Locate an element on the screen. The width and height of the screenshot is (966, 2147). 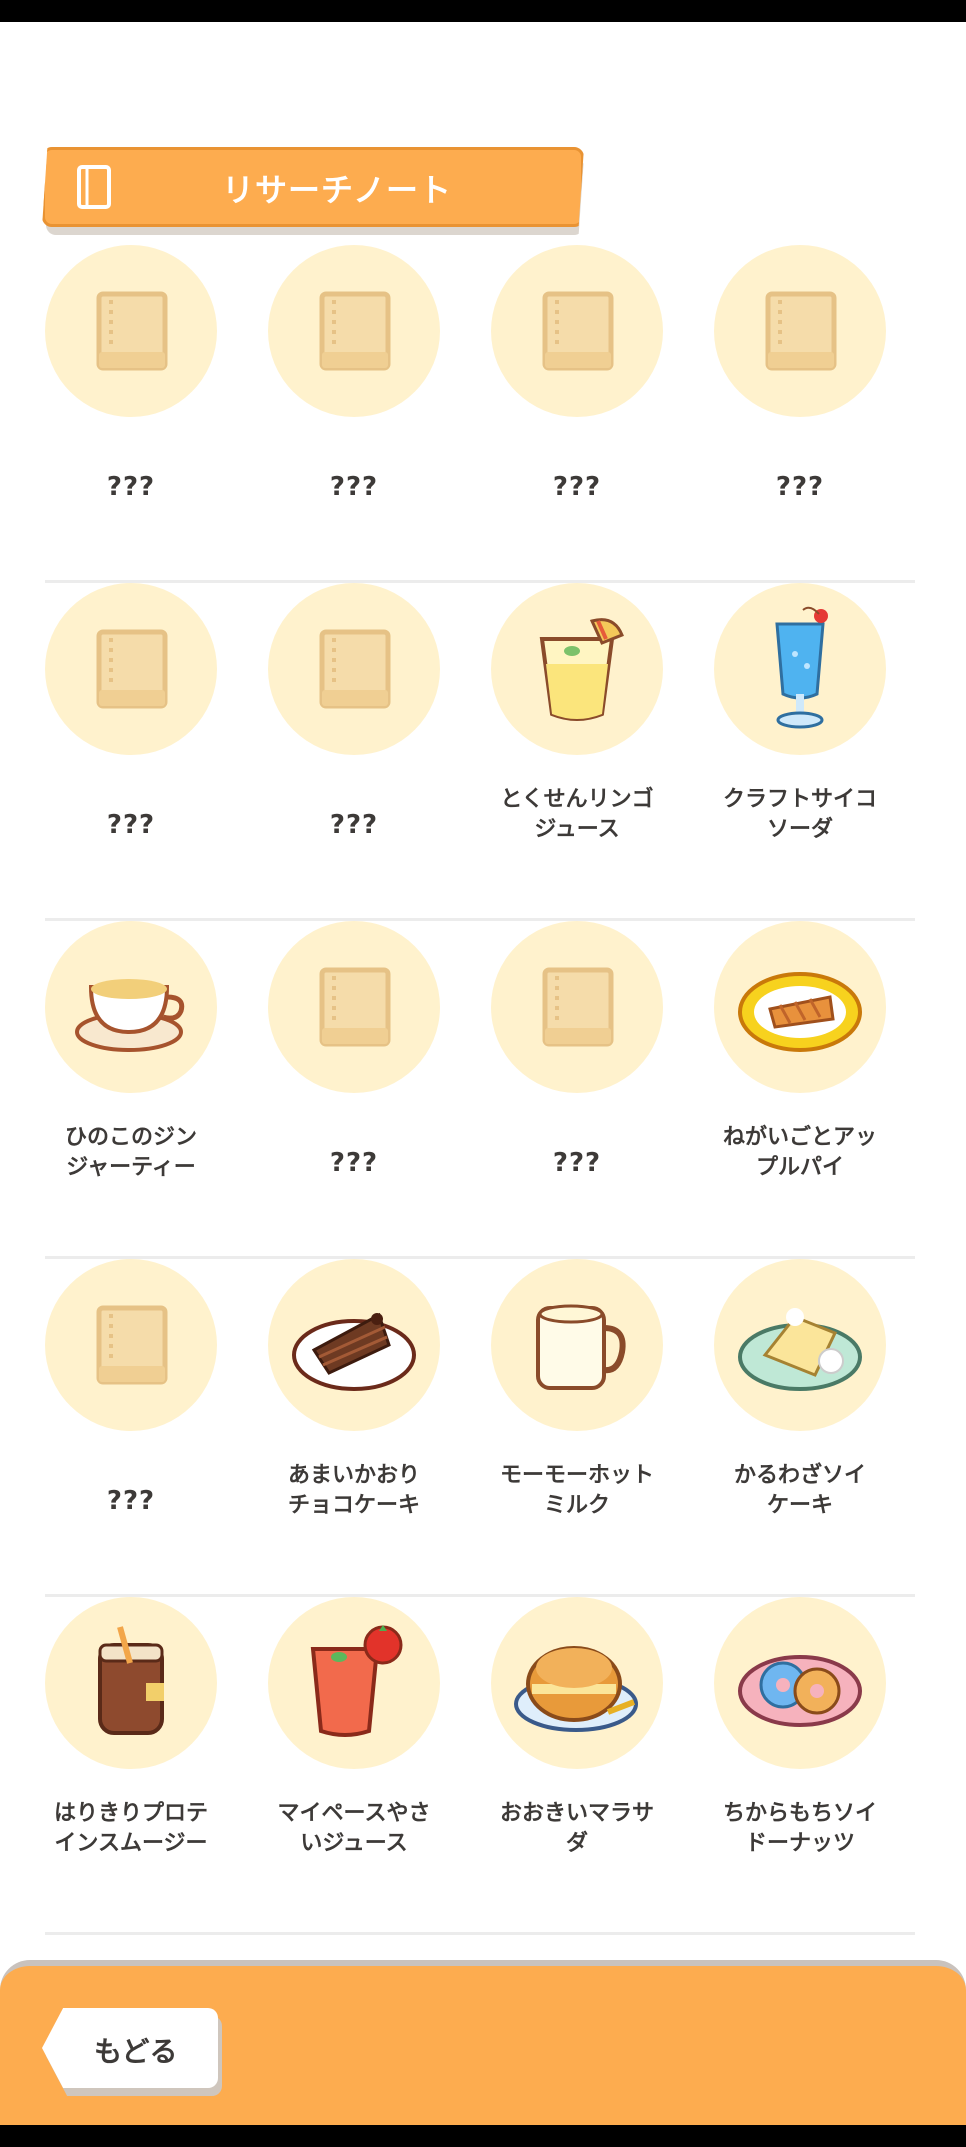
recipe-card: モーモーホット ミルク is located at coordinates (577, 1409).